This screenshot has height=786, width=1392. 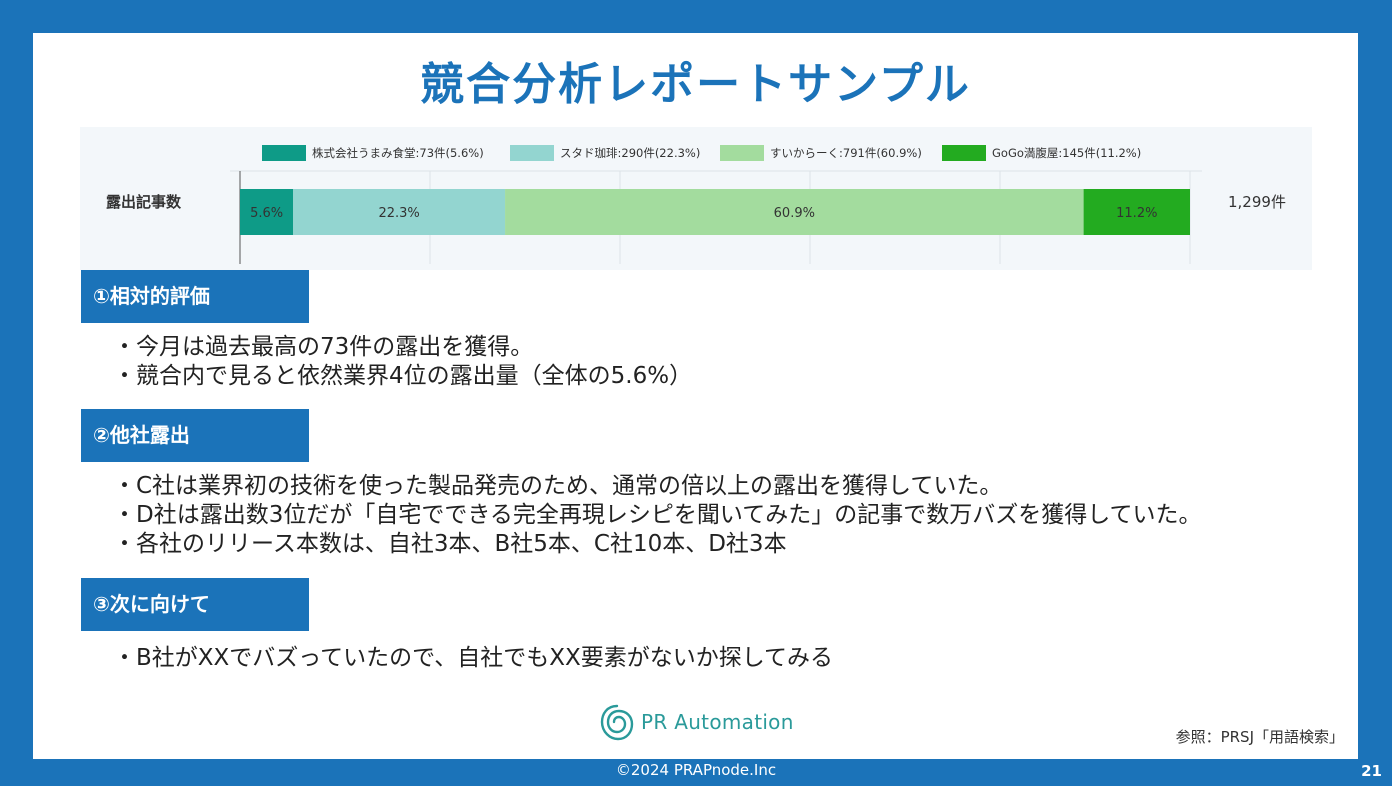 What do you see at coordinates (630, 153) in the screenshot?
I see `legend-entry: スタド珈琲:290件(22.3%)` at bounding box center [630, 153].